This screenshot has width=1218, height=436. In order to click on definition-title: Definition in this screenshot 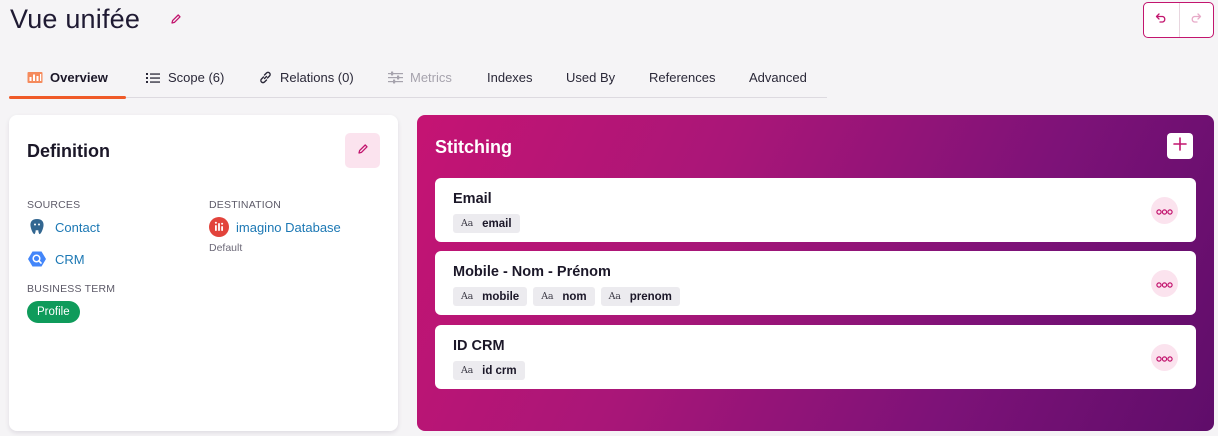, I will do `click(68, 151)`.